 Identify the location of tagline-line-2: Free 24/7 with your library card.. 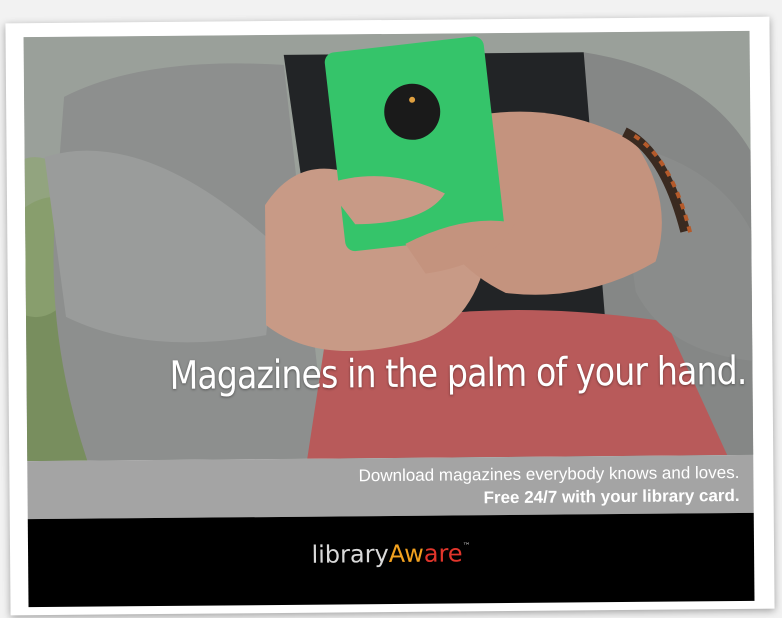
(611, 496).